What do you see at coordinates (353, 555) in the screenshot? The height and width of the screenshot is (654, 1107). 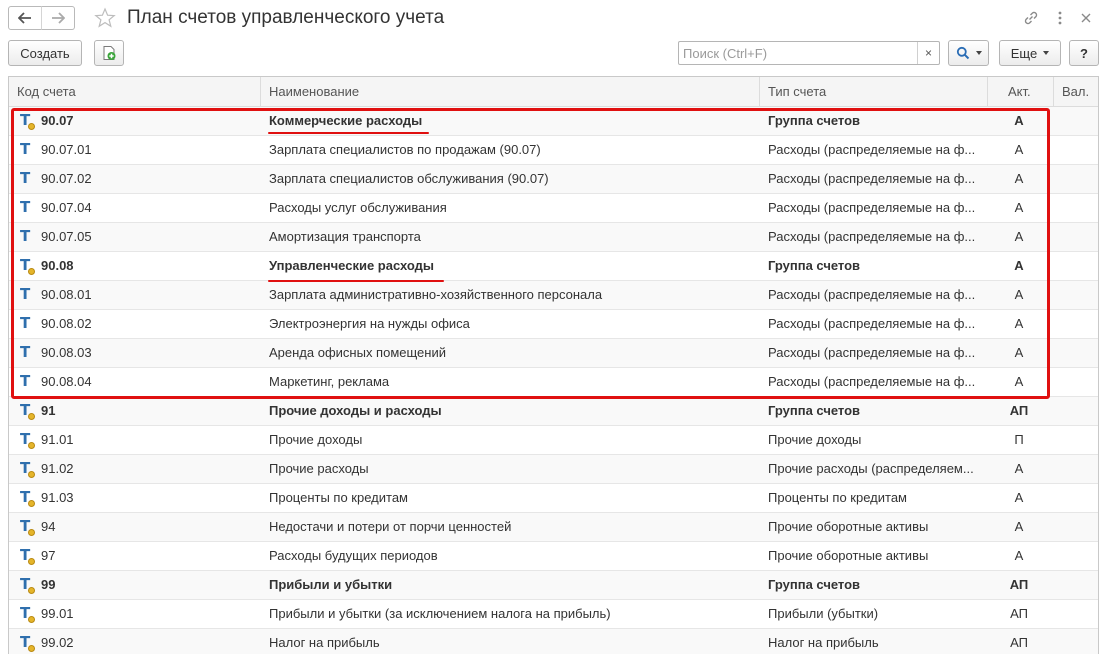 I see `account-name: Расходы будущих периодов` at bounding box center [353, 555].